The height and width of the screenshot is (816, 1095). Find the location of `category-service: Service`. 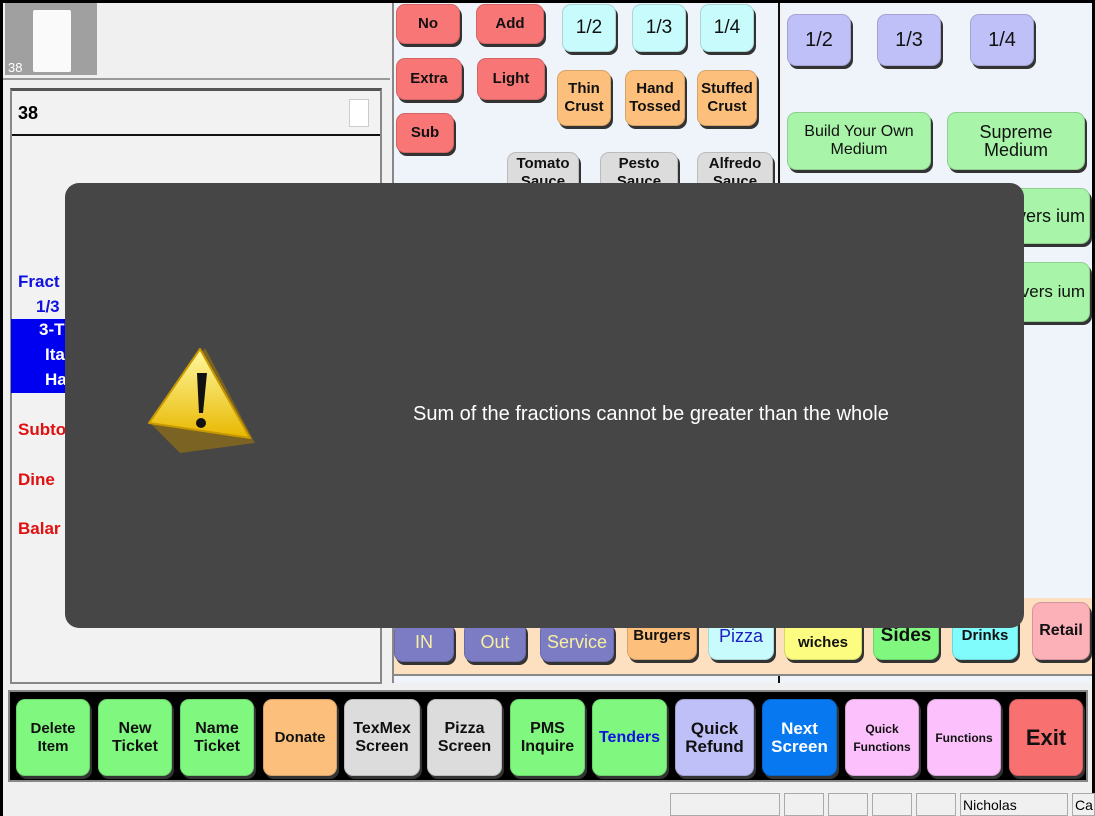

category-service: Service is located at coordinates (577, 642).